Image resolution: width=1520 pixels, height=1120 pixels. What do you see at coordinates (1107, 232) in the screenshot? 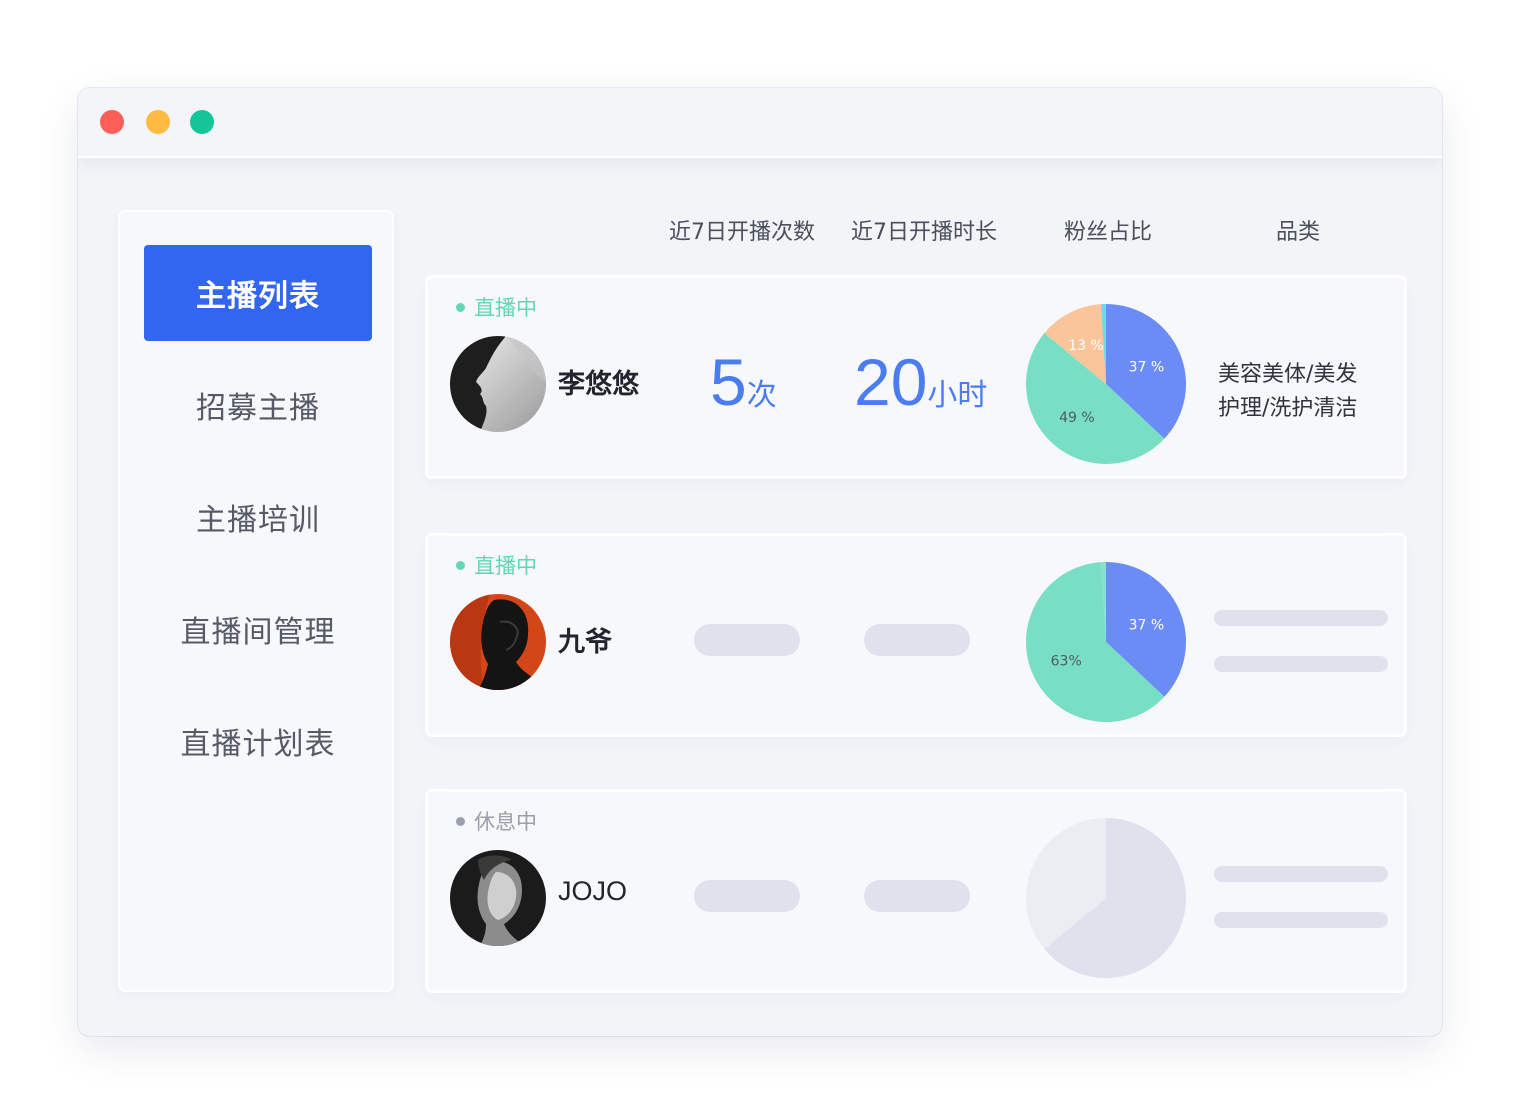
I see `column-header-fans: 粉丝占比` at bounding box center [1107, 232].